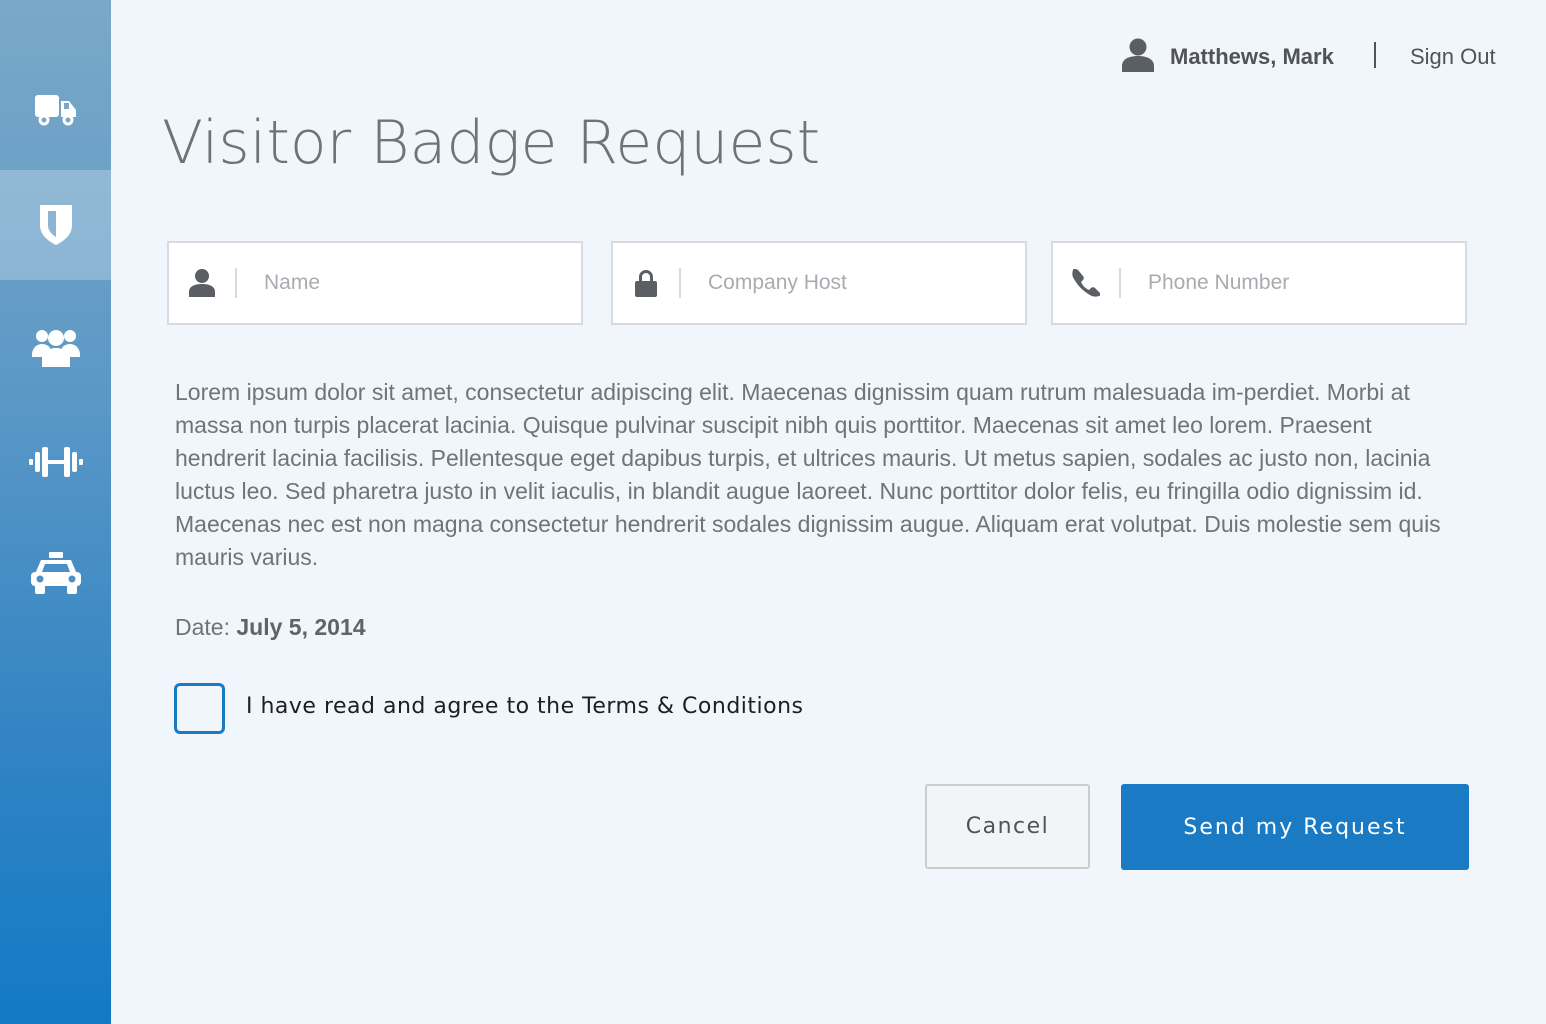  I want to click on date-row: Date: July 5, 2014, so click(270, 627).